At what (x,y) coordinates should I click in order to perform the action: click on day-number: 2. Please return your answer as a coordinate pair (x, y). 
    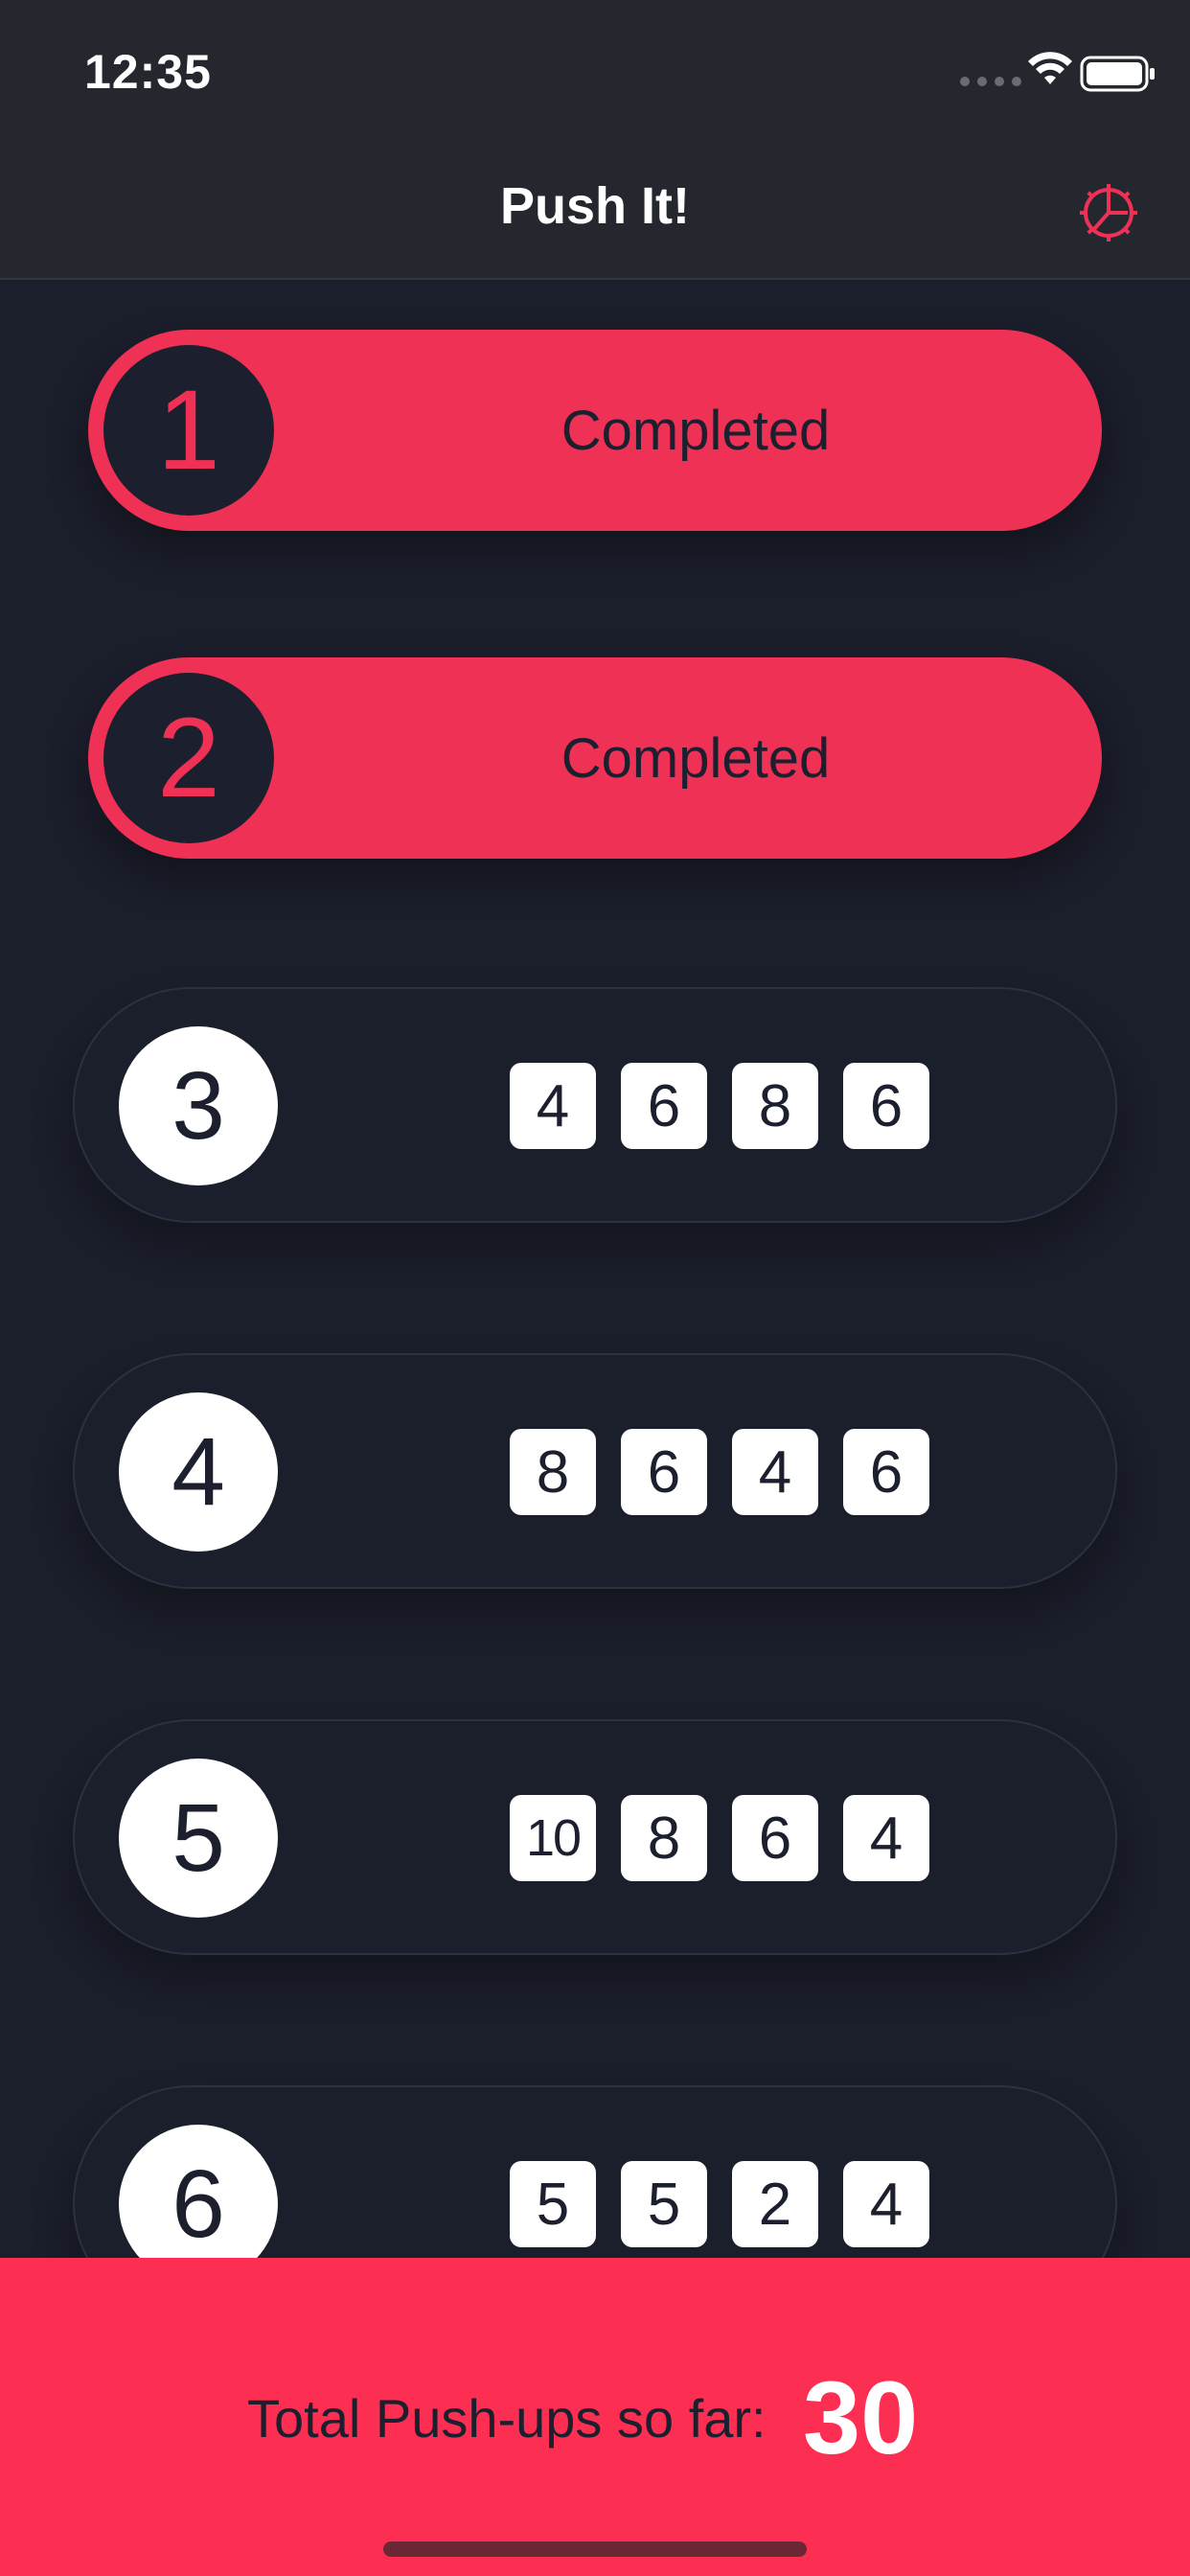
    Looking at the image, I should click on (189, 758).